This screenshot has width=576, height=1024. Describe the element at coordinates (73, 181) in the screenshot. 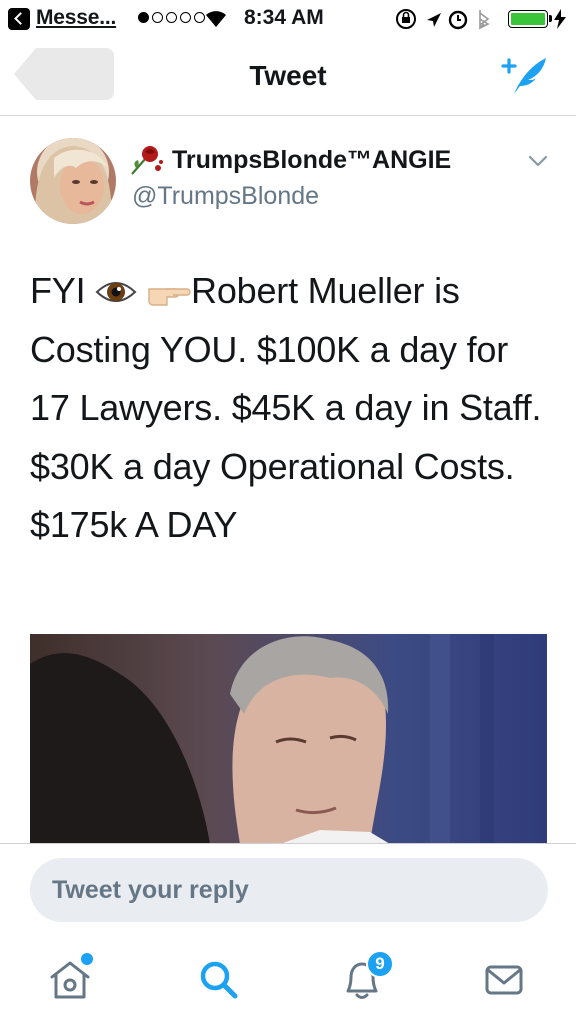

I see `avatar` at that location.